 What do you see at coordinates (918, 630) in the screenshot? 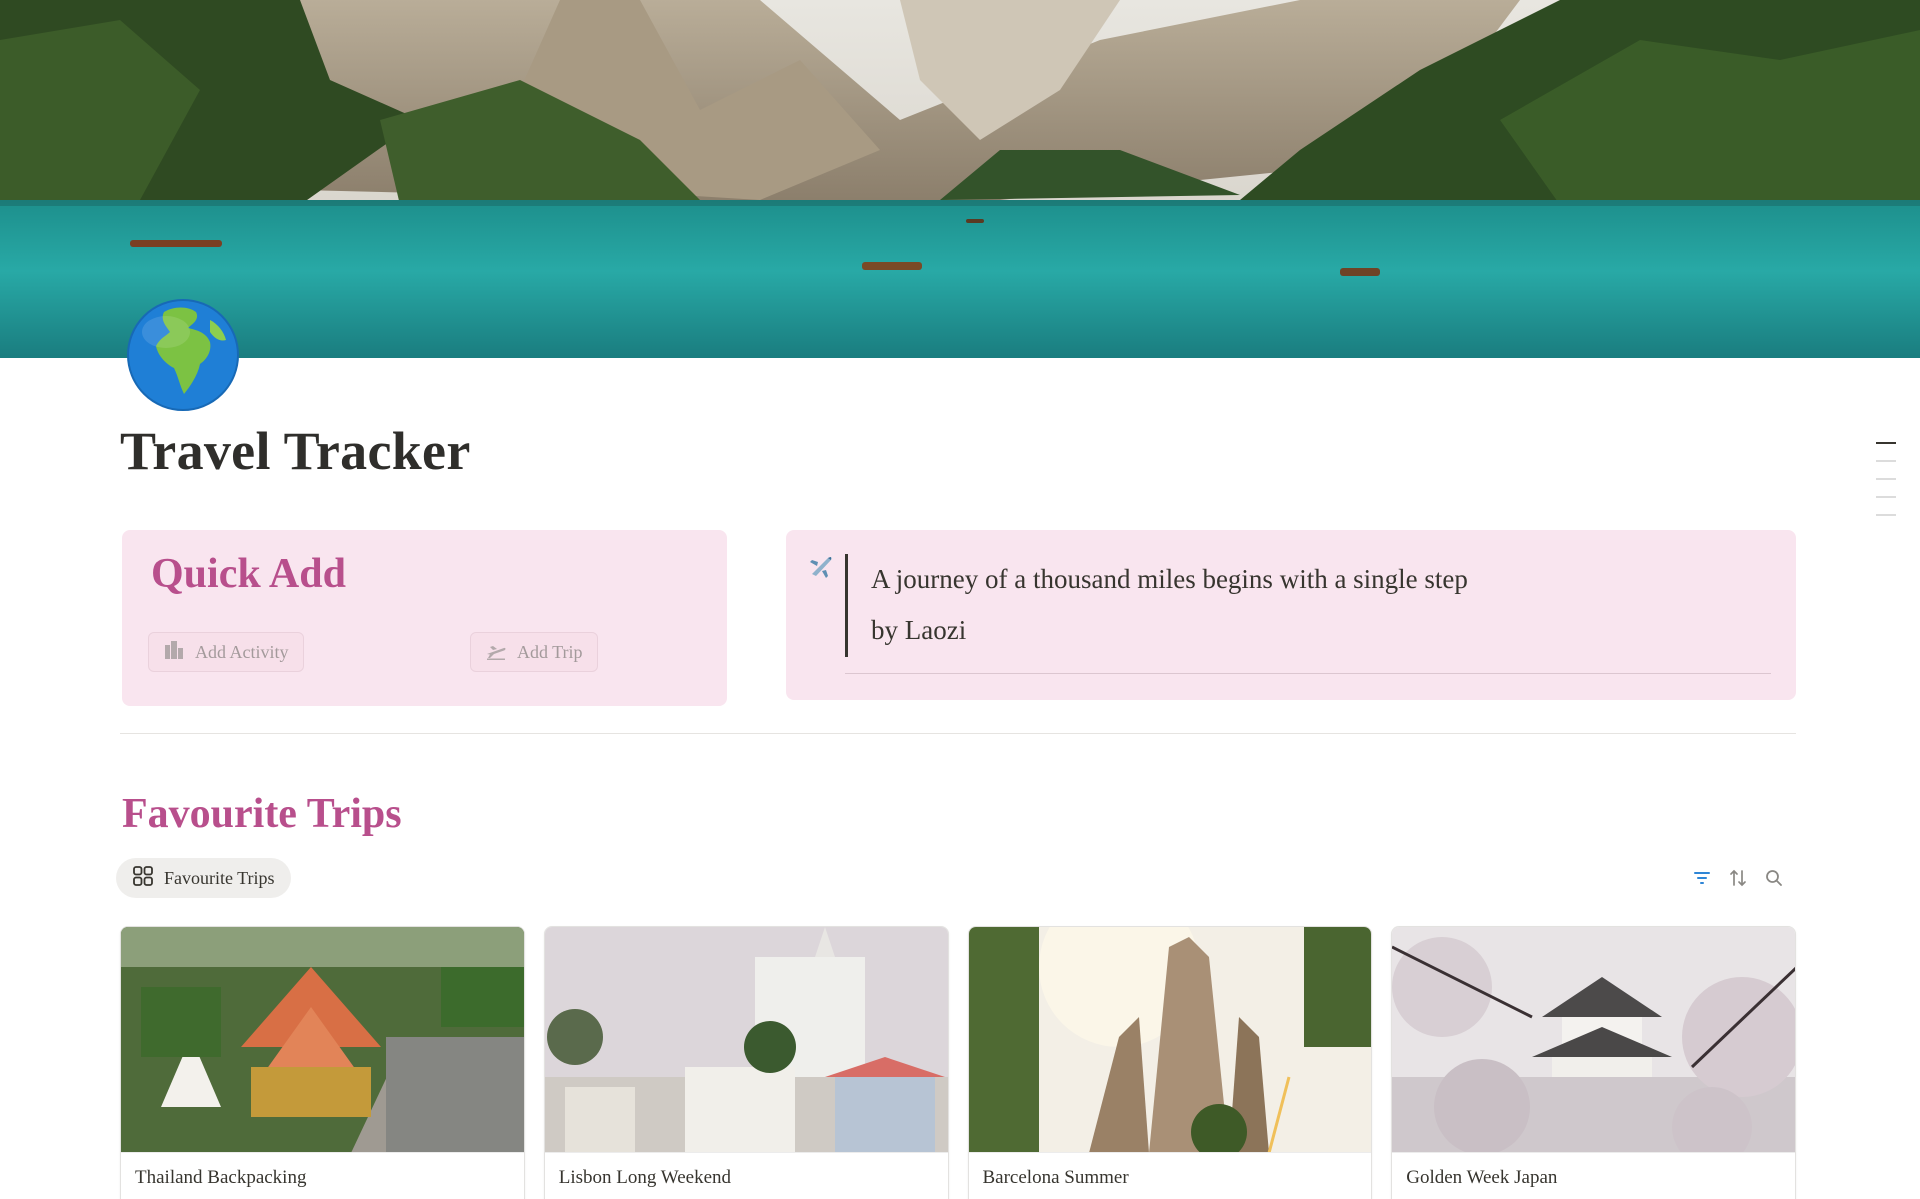
I see `quote-author: by Laozi` at bounding box center [918, 630].